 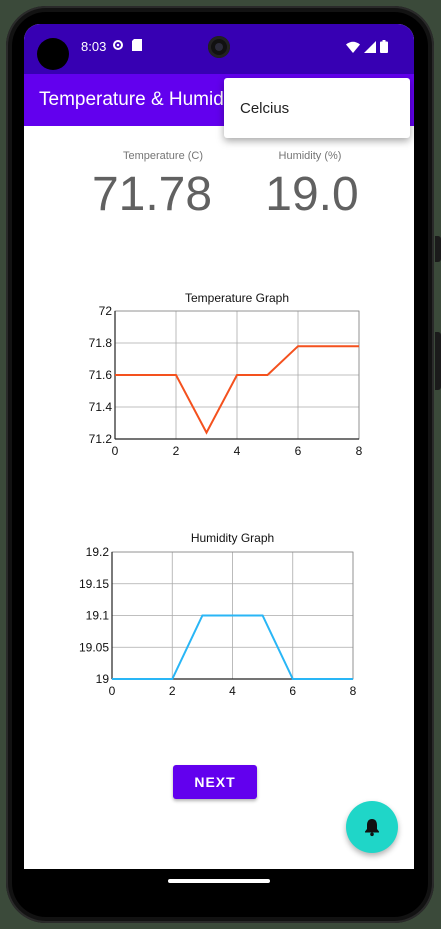 I want to click on temperature-value: 71.78, so click(x=152, y=194).